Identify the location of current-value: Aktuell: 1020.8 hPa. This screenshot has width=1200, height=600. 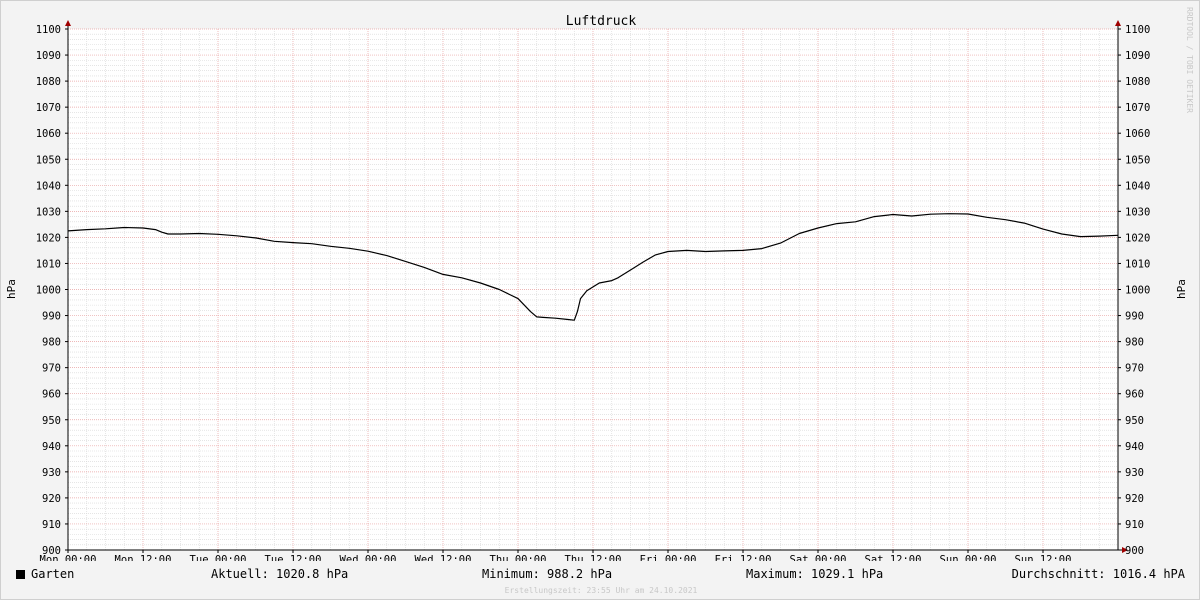
(280, 574).